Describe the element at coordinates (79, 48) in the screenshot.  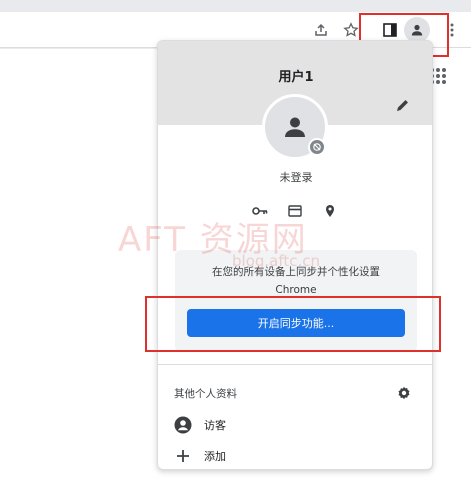
I see `page-divider` at that location.